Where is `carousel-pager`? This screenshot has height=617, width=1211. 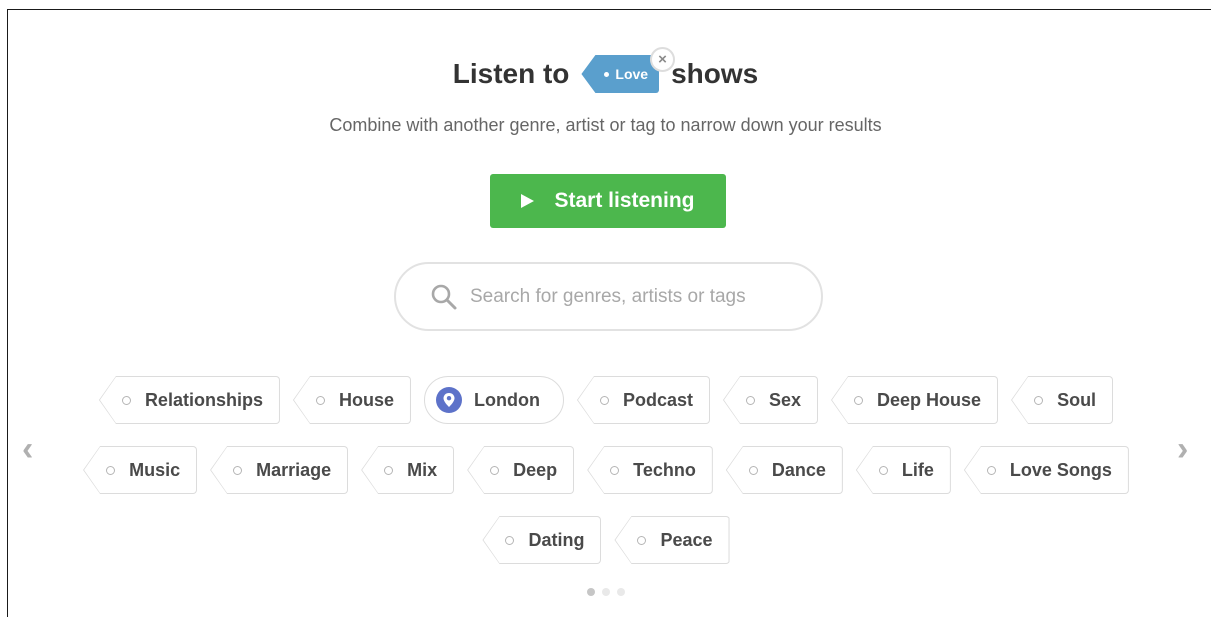
carousel-pager is located at coordinates (605, 592).